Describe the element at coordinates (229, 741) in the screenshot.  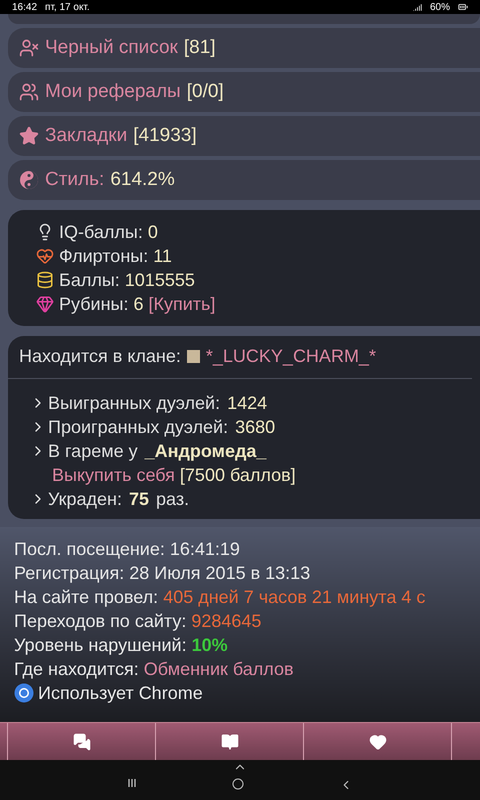
I see `book-icon` at that location.